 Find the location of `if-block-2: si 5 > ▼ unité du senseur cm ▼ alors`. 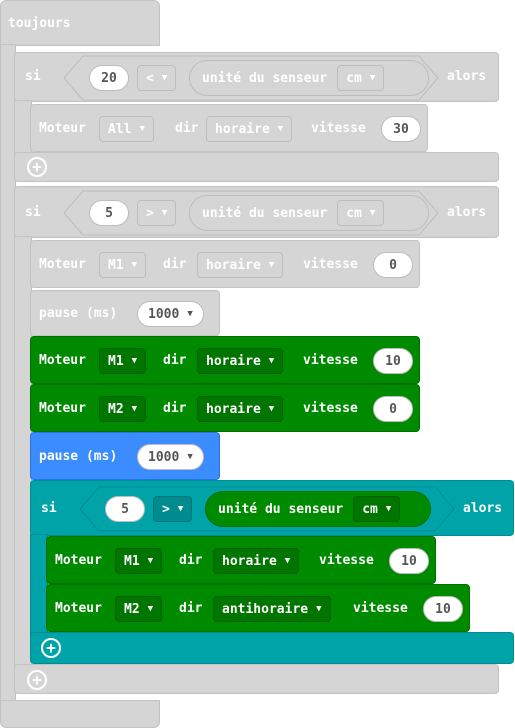

if-block-2: si 5 > ▼ unité du senseur cm ▼ alors is located at coordinates (256, 212).